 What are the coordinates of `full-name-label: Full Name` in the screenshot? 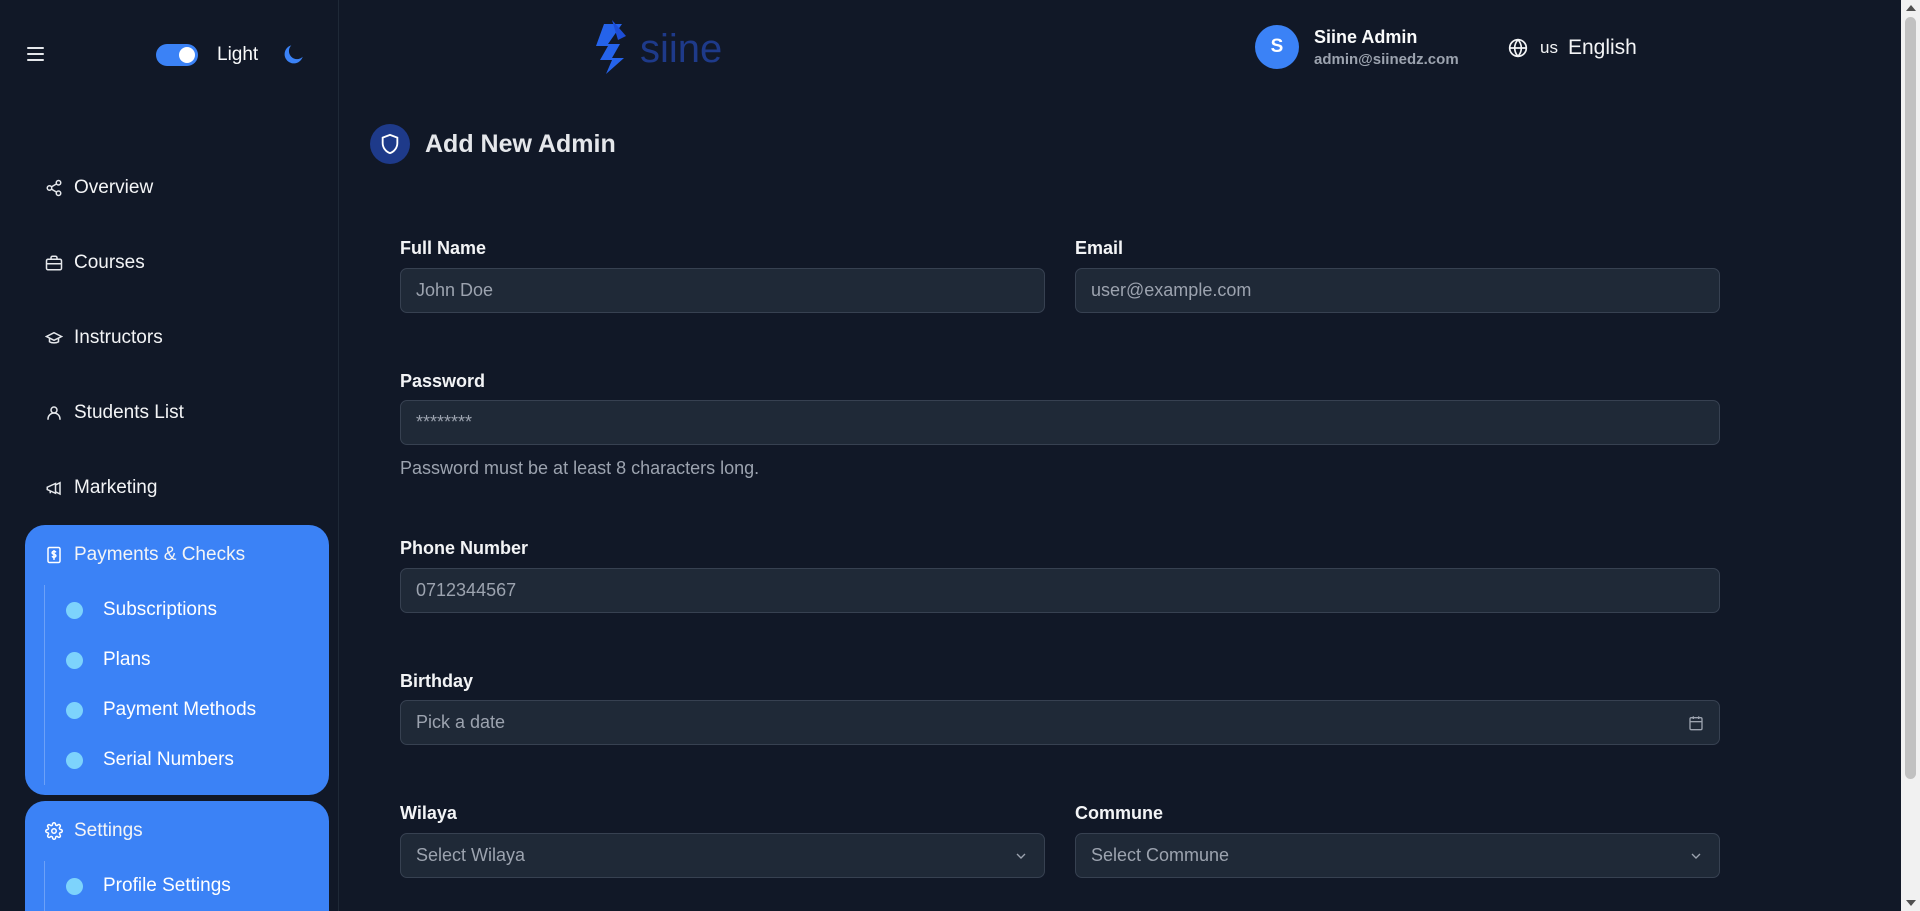 It's located at (443, 248).